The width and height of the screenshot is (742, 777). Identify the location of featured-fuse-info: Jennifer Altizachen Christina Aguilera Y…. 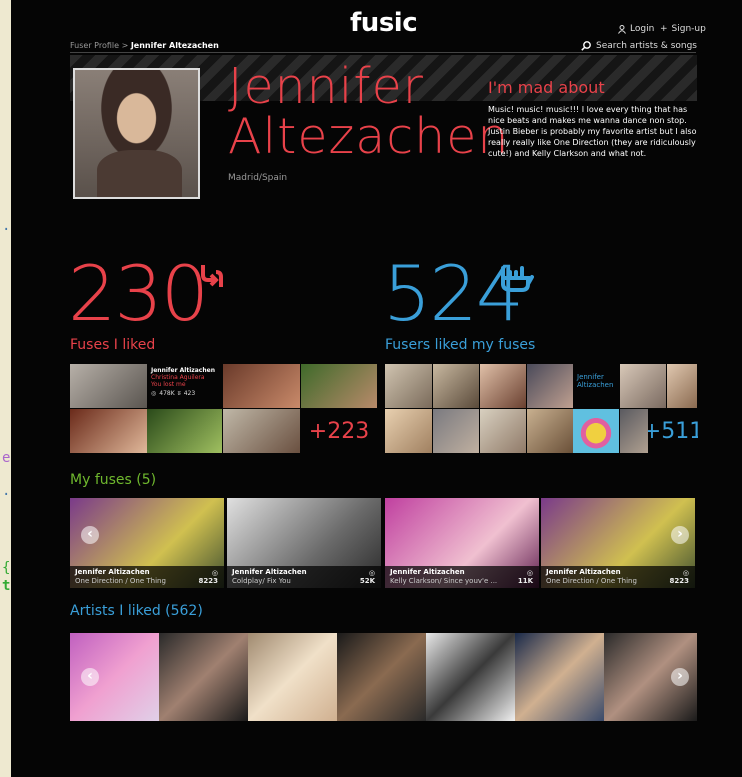
(184, 386).